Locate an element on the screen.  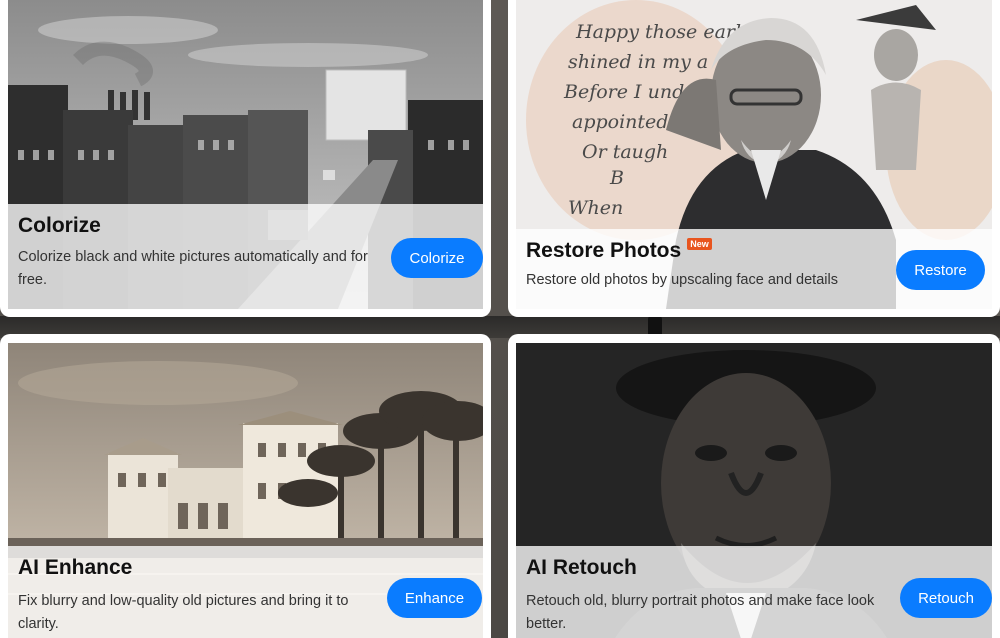
poem-line: Or taugh is located at coordinates (625, 152).